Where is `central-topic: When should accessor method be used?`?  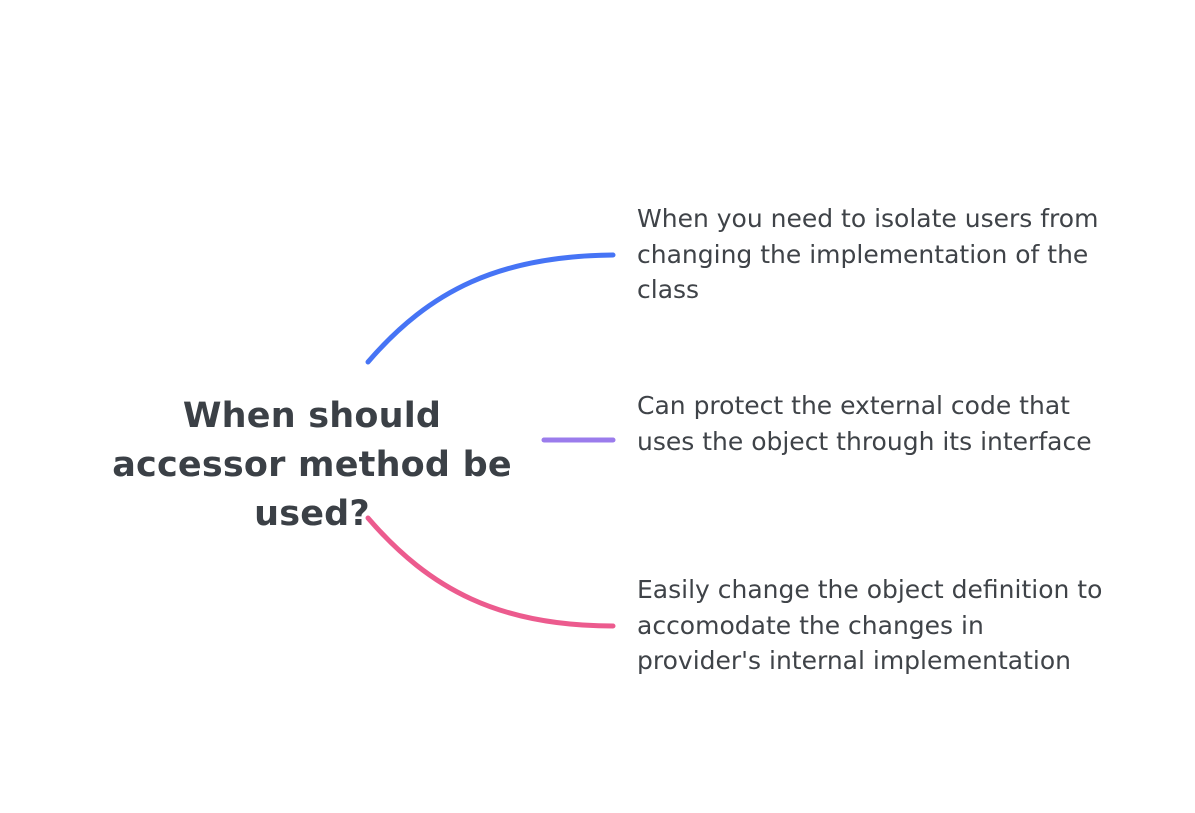 central-topic: When should accessor method be used? is located at coordinates (312, 465).